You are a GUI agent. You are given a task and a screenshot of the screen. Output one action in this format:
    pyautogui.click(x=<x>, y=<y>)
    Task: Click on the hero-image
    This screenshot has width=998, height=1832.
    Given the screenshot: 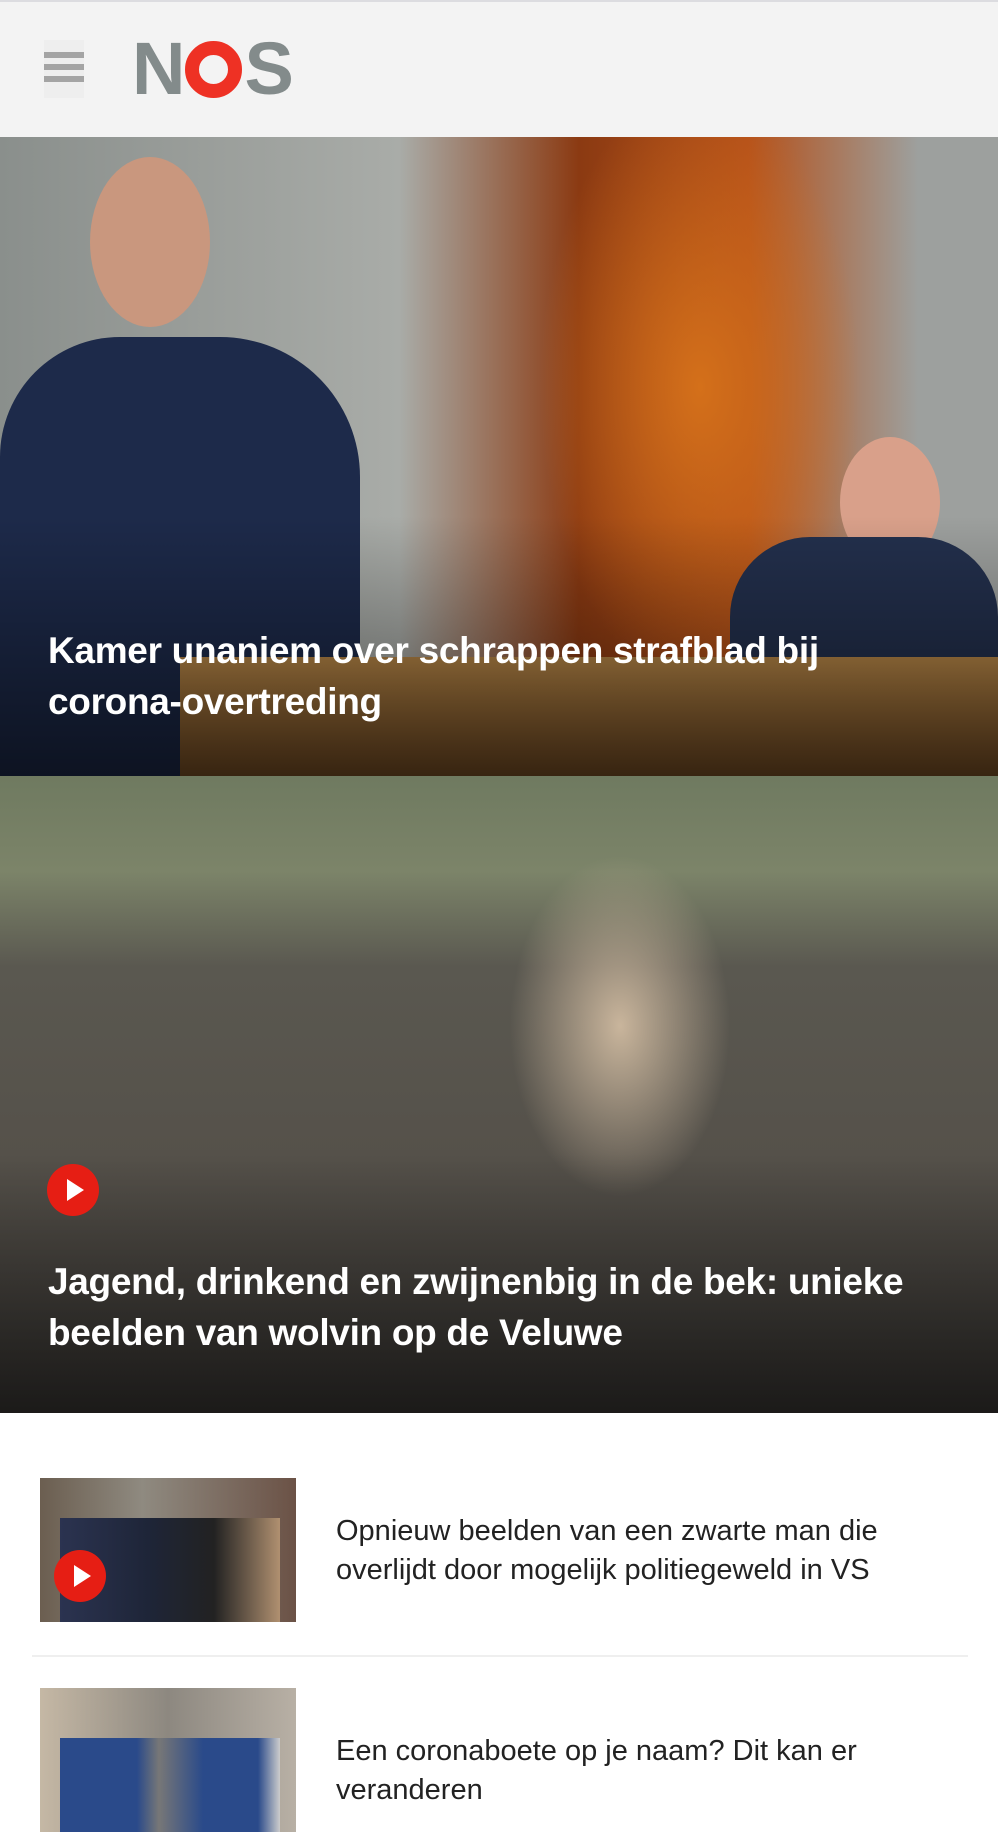 What is the action you would take?
    pyautogui.click(x=150, y=242)
    